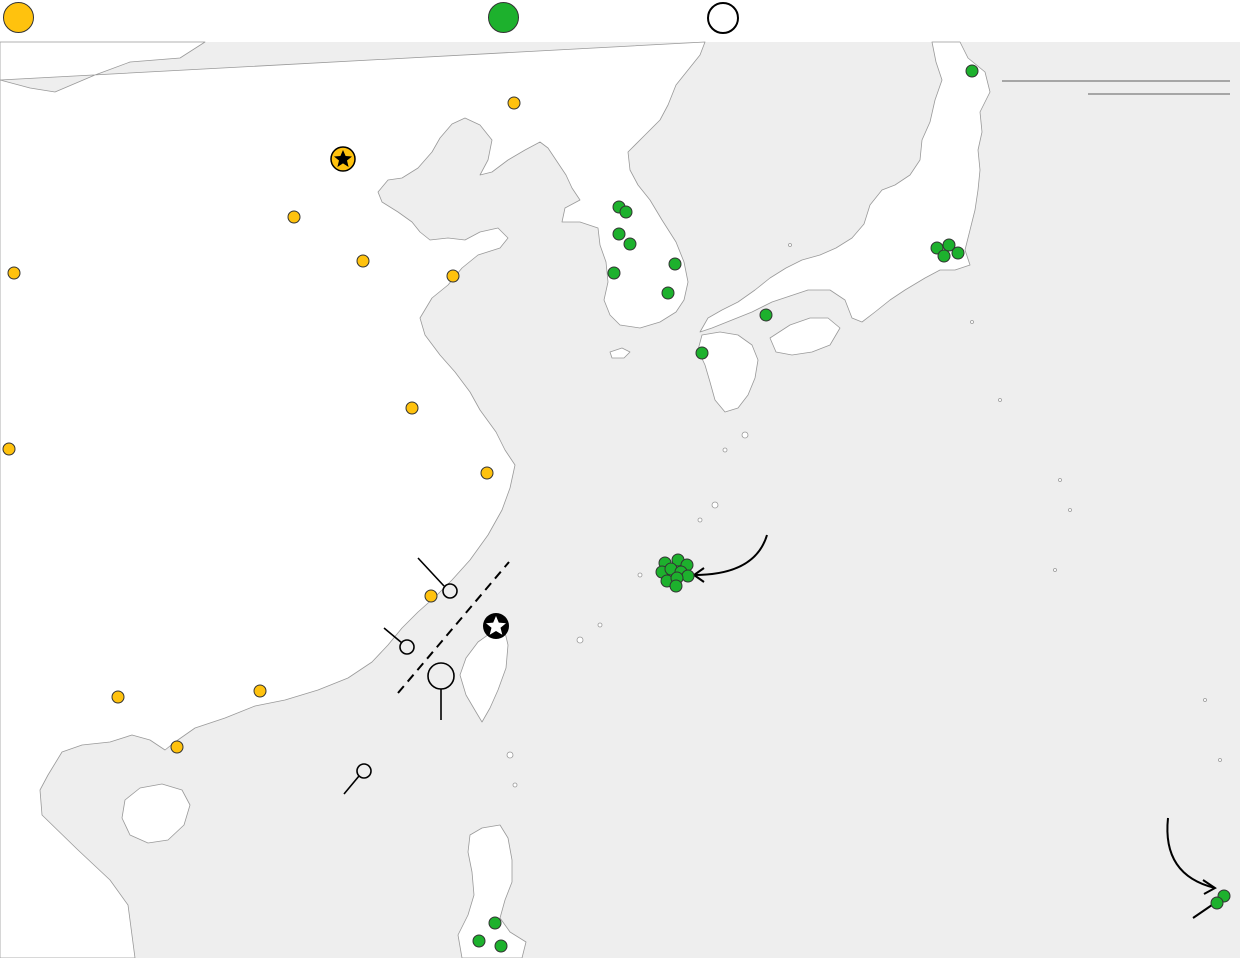 The height and width of the screenshot is (958, 1240). Describe the element at coordinates (496, 626) in the screenshot. I see `taipei-star-marker` at that location.